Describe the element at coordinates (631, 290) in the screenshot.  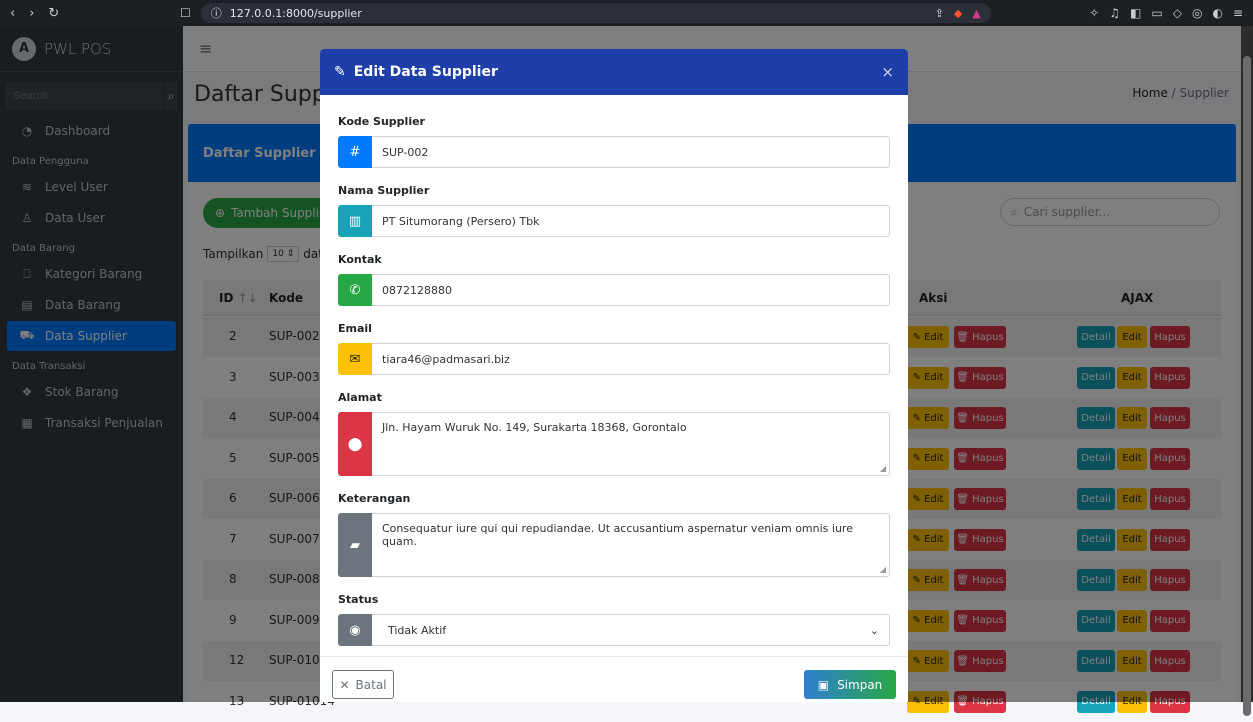
I see `kontak-input: 0872128880` at that location.